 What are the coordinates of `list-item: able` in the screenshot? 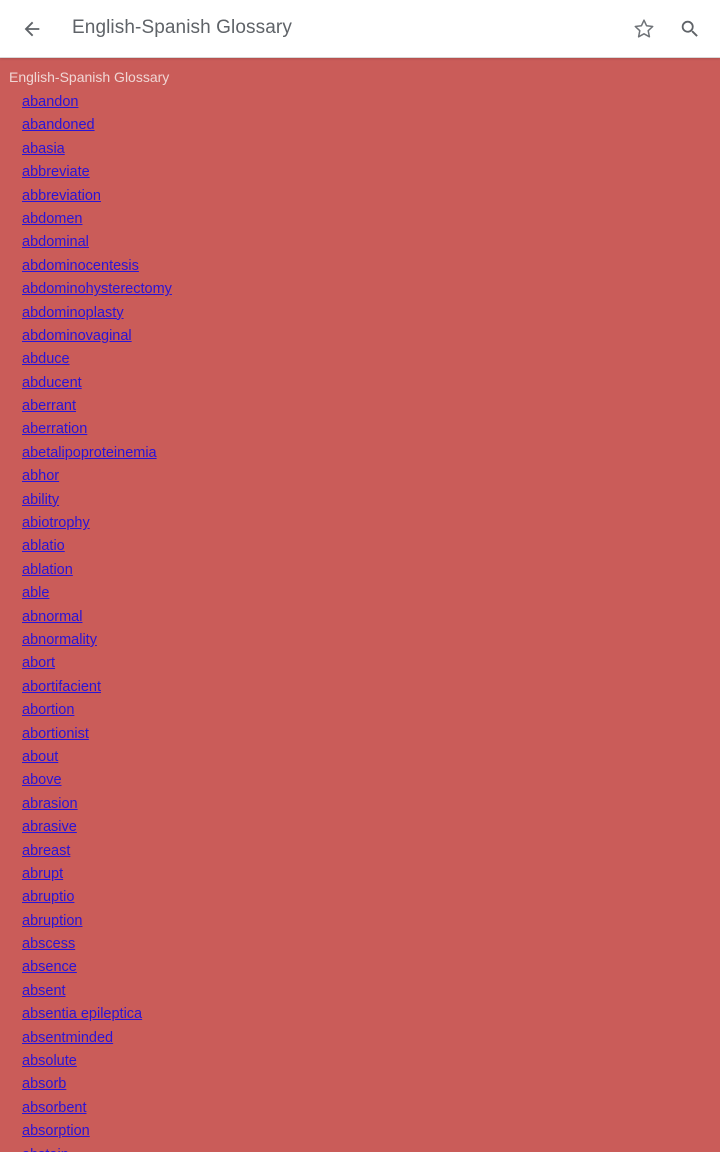 It's located at (97, 595).